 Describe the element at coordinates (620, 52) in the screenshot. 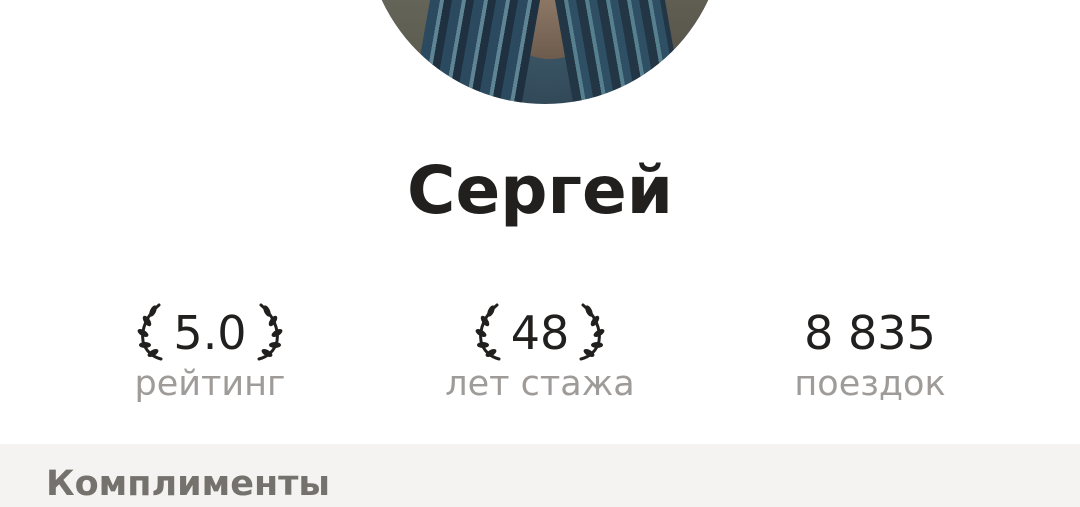

I see `avatar-shirt-right` at that location.